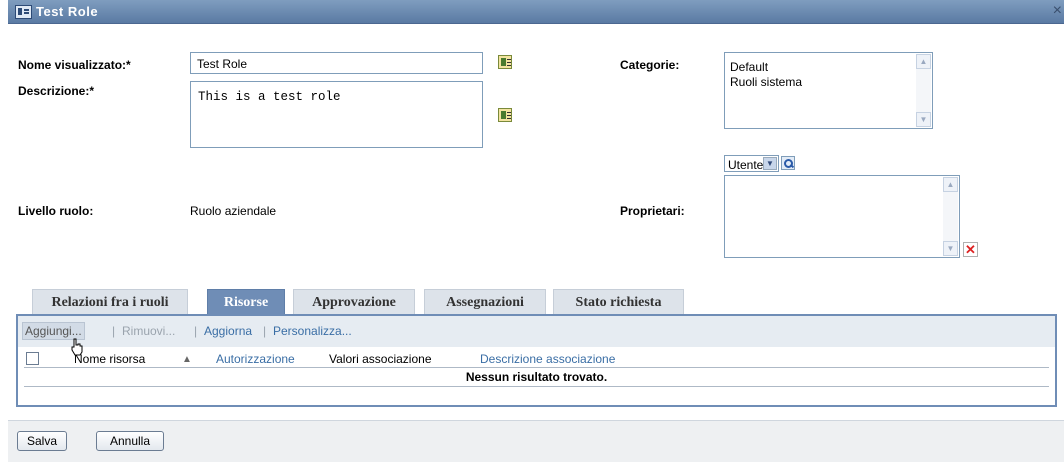  Describe the element at coordinates (746, 165) in the screenshot. I see `owner-type-value: Utente` at that location.